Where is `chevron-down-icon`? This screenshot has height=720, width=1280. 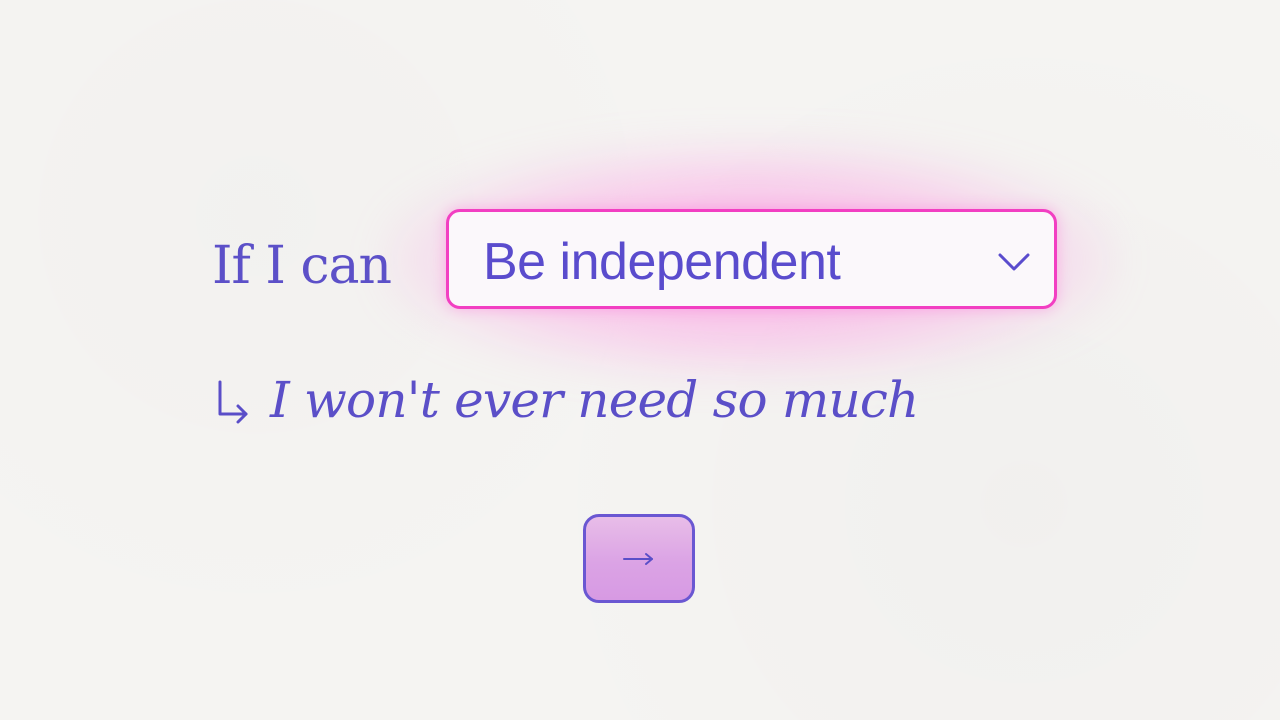
chevron-down-icon is located at coordinates (1014, 262).